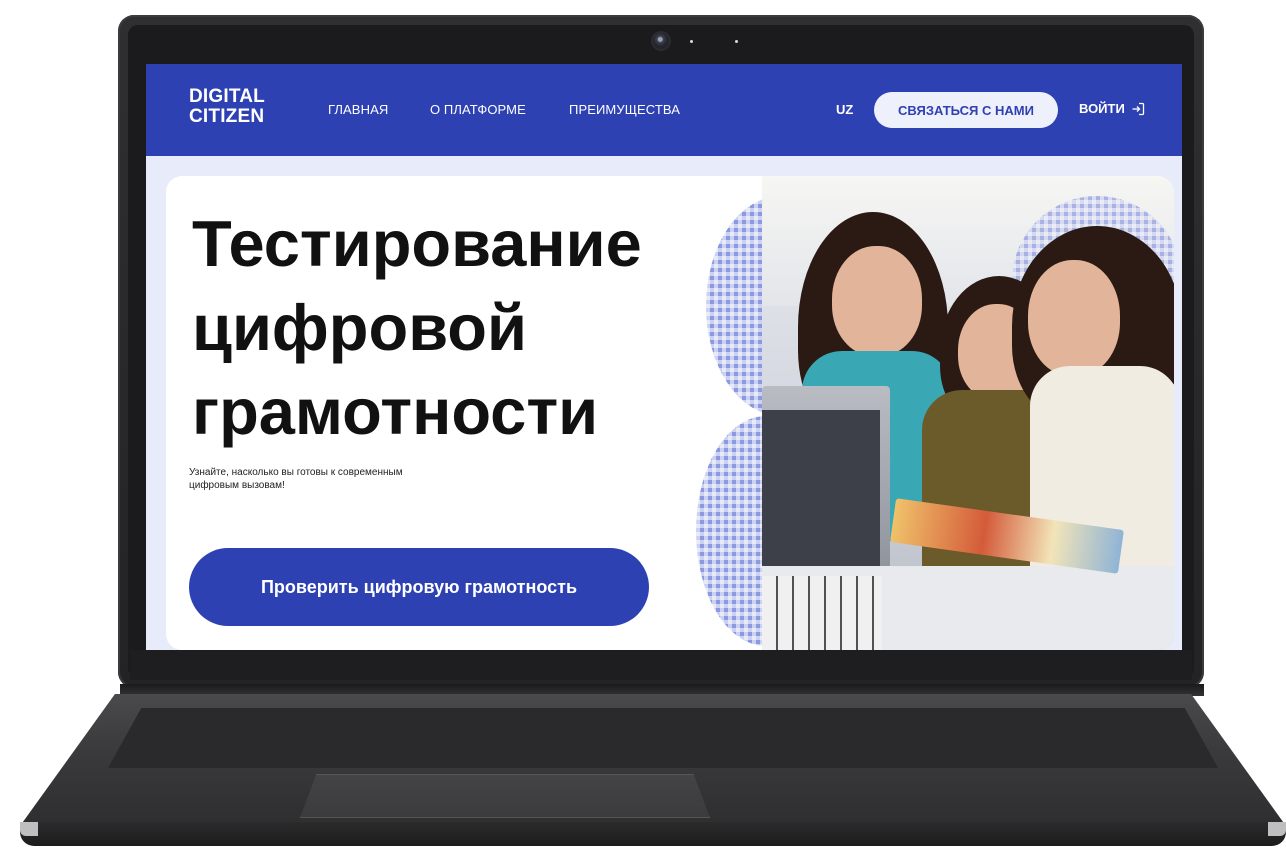 The height and width of the screenshot is (850, 1286). Describe the element at coordinates (227, 96) in the screenshot. I see `logo-line-1: DIGITAL` at that location.